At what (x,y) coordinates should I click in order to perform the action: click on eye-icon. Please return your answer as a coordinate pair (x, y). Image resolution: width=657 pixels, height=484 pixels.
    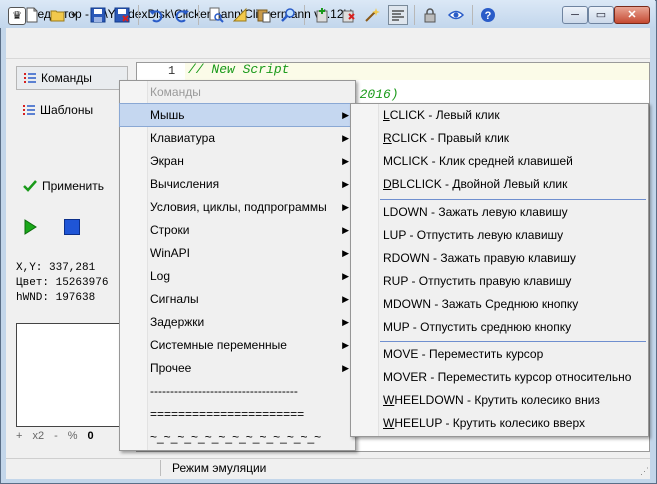
    Looking at the image, I should click on (456, 15).